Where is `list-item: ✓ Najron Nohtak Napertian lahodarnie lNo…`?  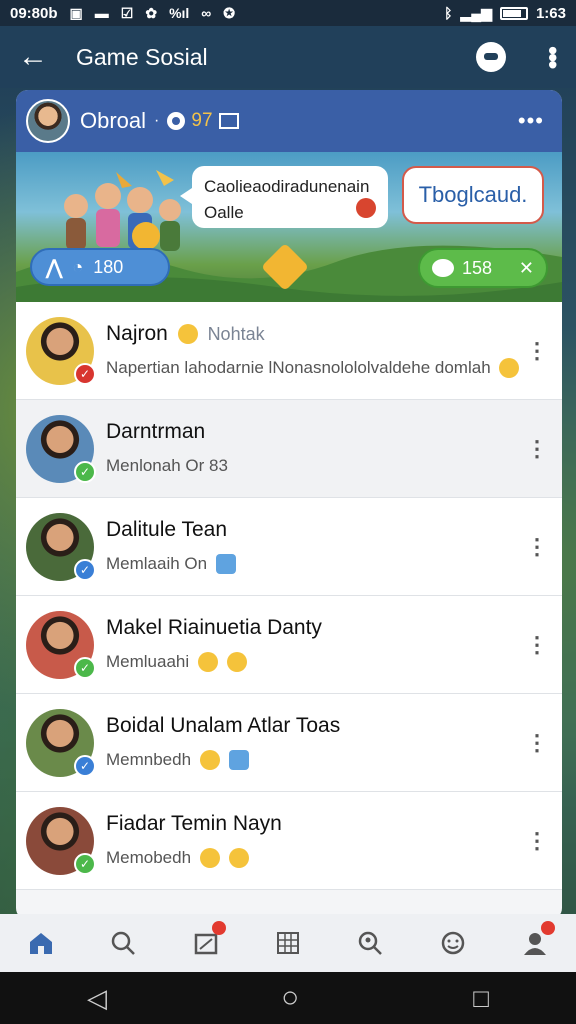 list-item: ✓ Najron Nohtak Napertian lahodarnie lNo… is located at coordinates (289, 351).